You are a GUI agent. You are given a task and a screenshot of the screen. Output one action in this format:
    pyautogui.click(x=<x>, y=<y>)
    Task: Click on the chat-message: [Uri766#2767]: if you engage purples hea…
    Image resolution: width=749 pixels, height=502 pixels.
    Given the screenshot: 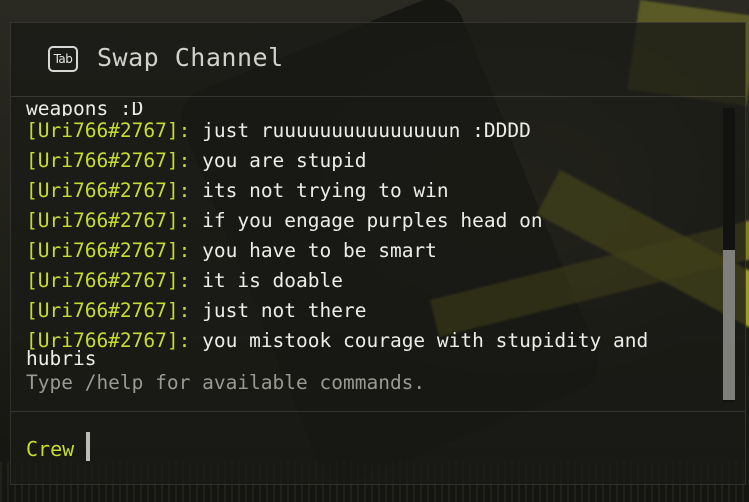 What is the action you would take?
    pyautogui.click(x=373, y=221)
    